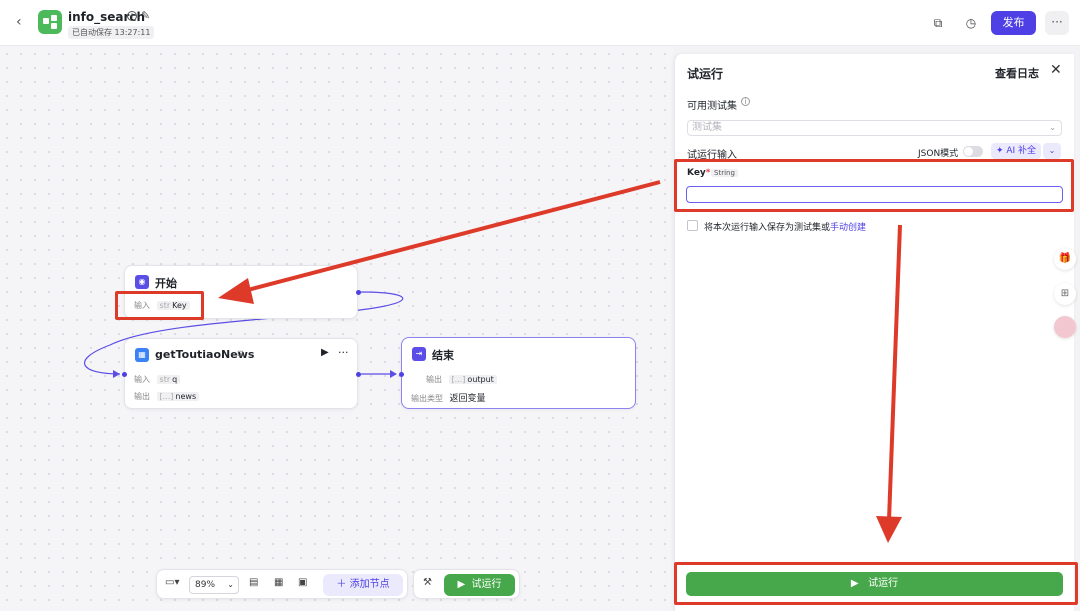 The width and height of the screenshot is (1080, 611). I want to click on canvas-toolbar: ▭▾ 89% ⌄ ▤ ▦ ▣ ＋ 添加节点, so click(282, 584).